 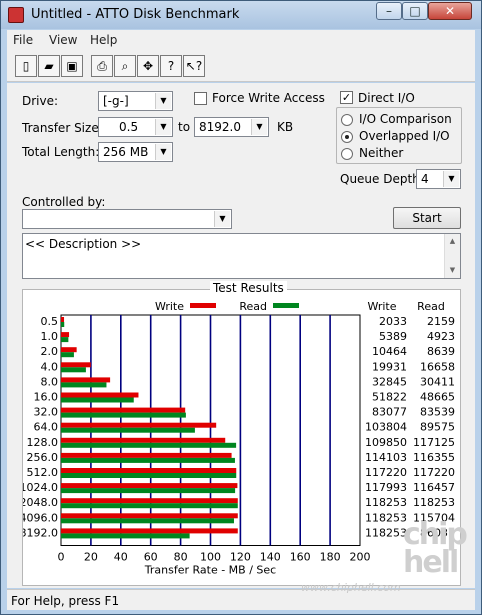 What do you see at coordinates (286, 305) in the screenshot?
I see `legend-read-swatch` at bounding box center [286, 305].